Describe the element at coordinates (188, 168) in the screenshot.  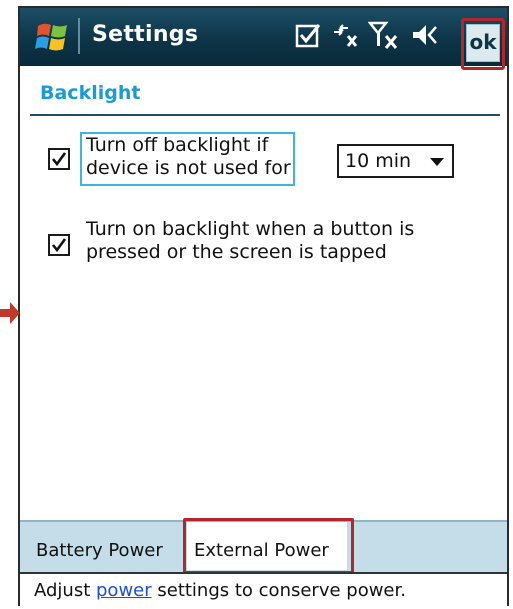
I see `backlight-off-label-line2: device is not used for` at that location.